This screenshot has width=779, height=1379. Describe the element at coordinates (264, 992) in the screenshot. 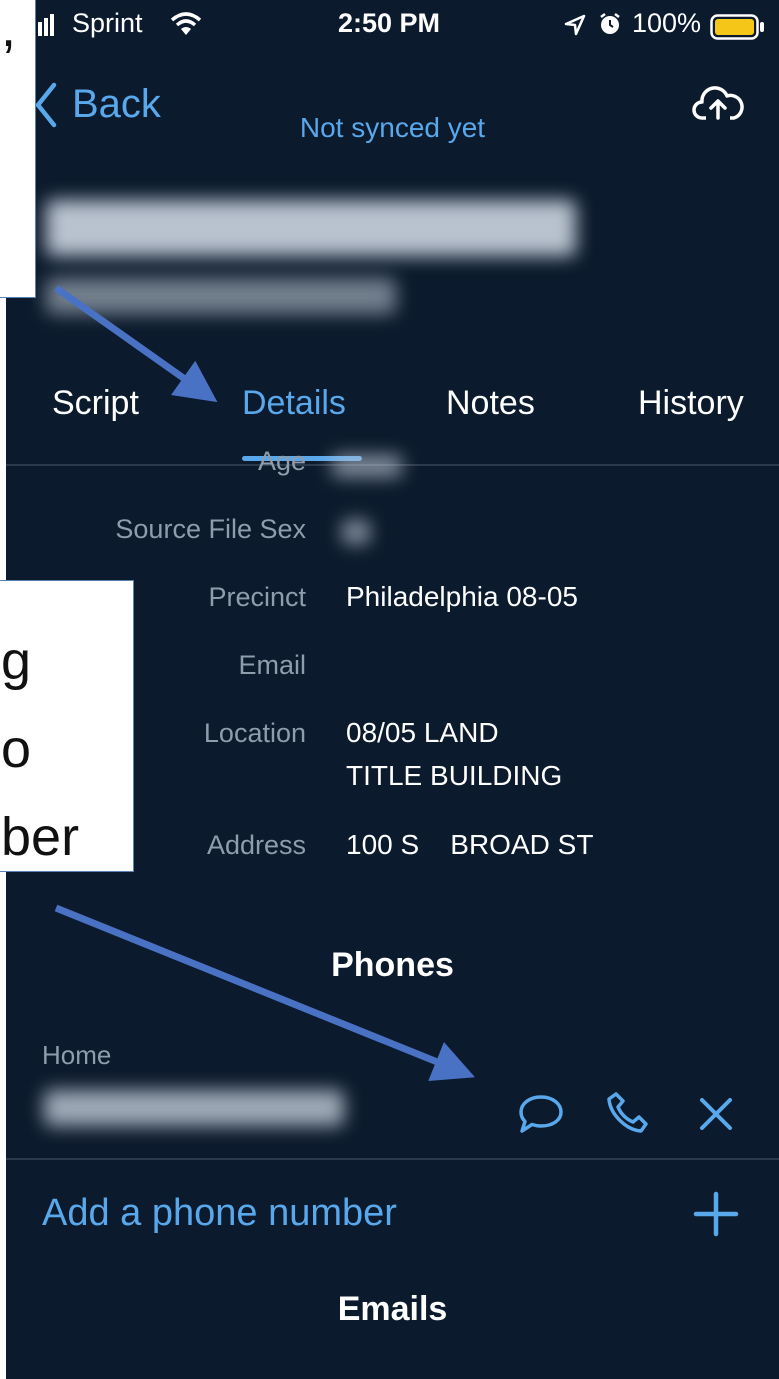

I see `arrow-to-phone-actions` at that location.